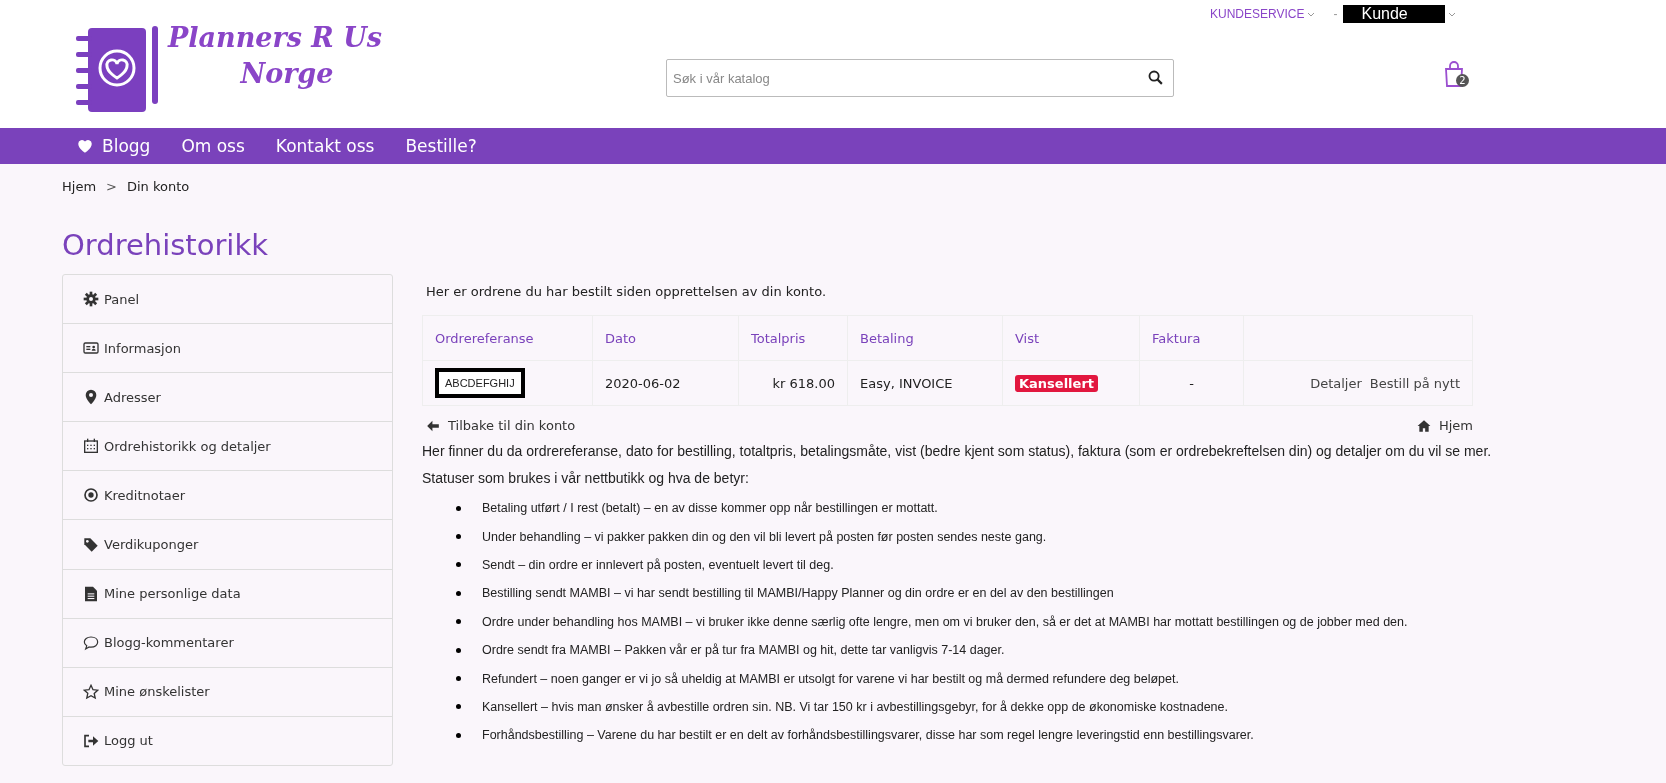 The image size is (1666, 783). Describe the element at coordinates (227, 593) in the screenshot. I see `sidebar-item: Mine personlige data` at that location.